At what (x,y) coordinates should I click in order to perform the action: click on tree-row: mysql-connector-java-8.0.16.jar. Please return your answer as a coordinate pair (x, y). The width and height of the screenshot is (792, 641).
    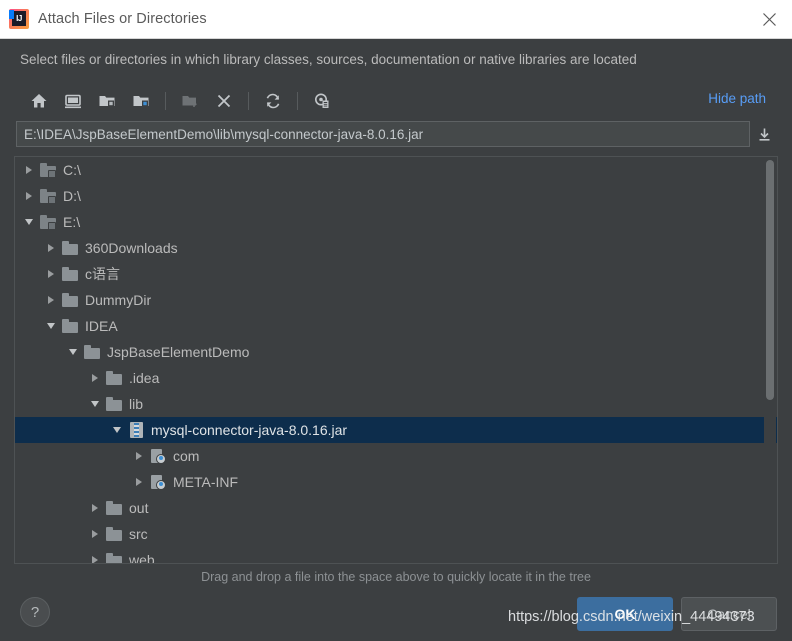
    Looking at the image, I should click on (396, 430).